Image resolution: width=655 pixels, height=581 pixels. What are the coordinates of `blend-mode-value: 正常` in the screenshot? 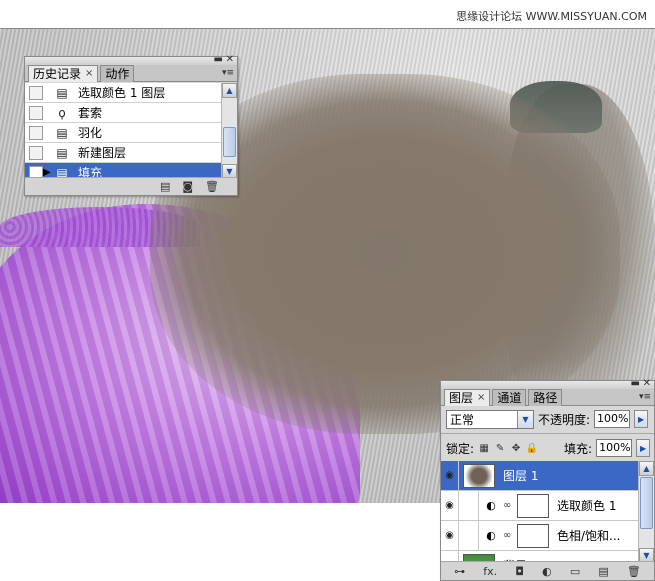 It's located at (462, 419).